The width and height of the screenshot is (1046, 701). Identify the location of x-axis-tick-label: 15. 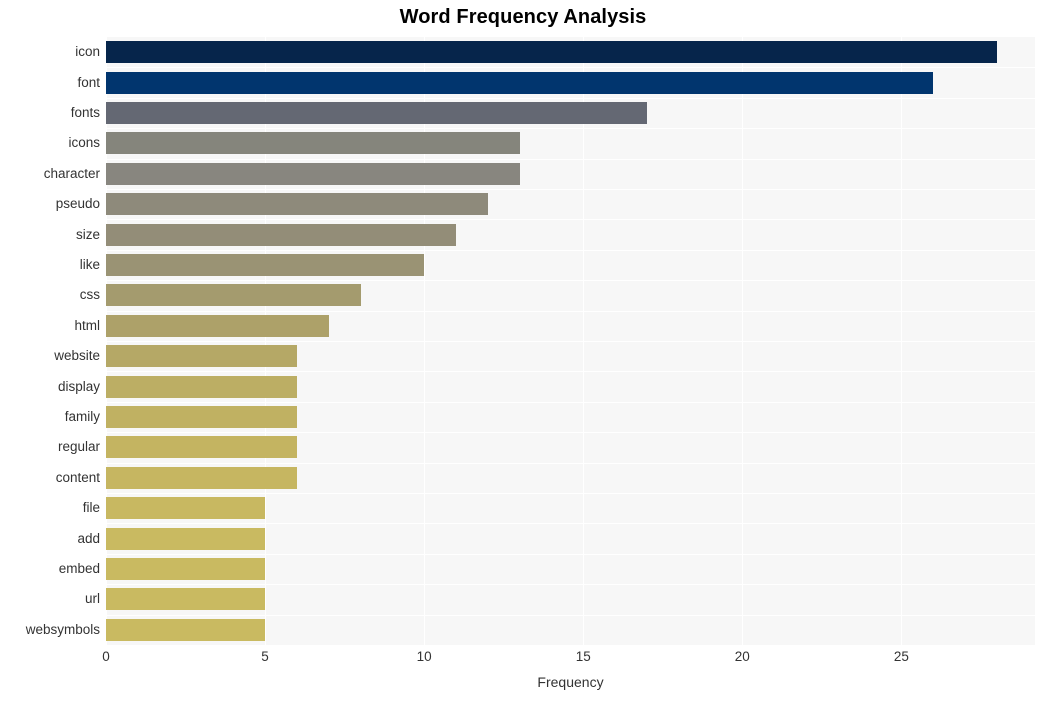
(583, 656).